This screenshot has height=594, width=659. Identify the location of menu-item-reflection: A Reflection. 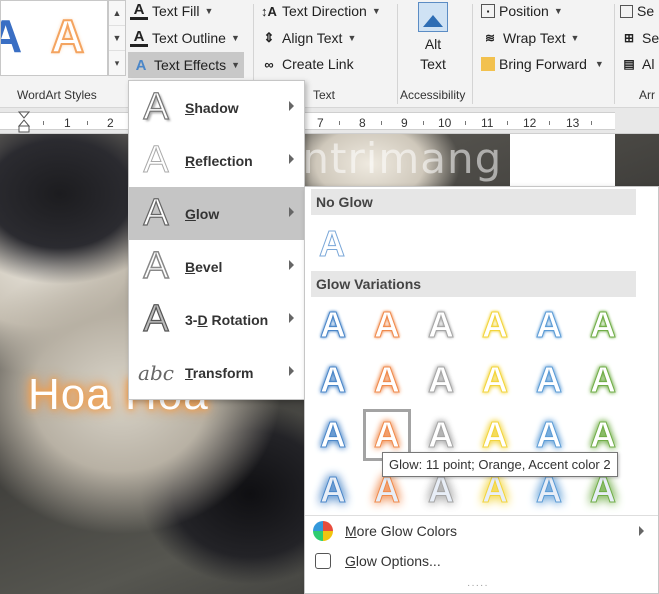
(216, 160).